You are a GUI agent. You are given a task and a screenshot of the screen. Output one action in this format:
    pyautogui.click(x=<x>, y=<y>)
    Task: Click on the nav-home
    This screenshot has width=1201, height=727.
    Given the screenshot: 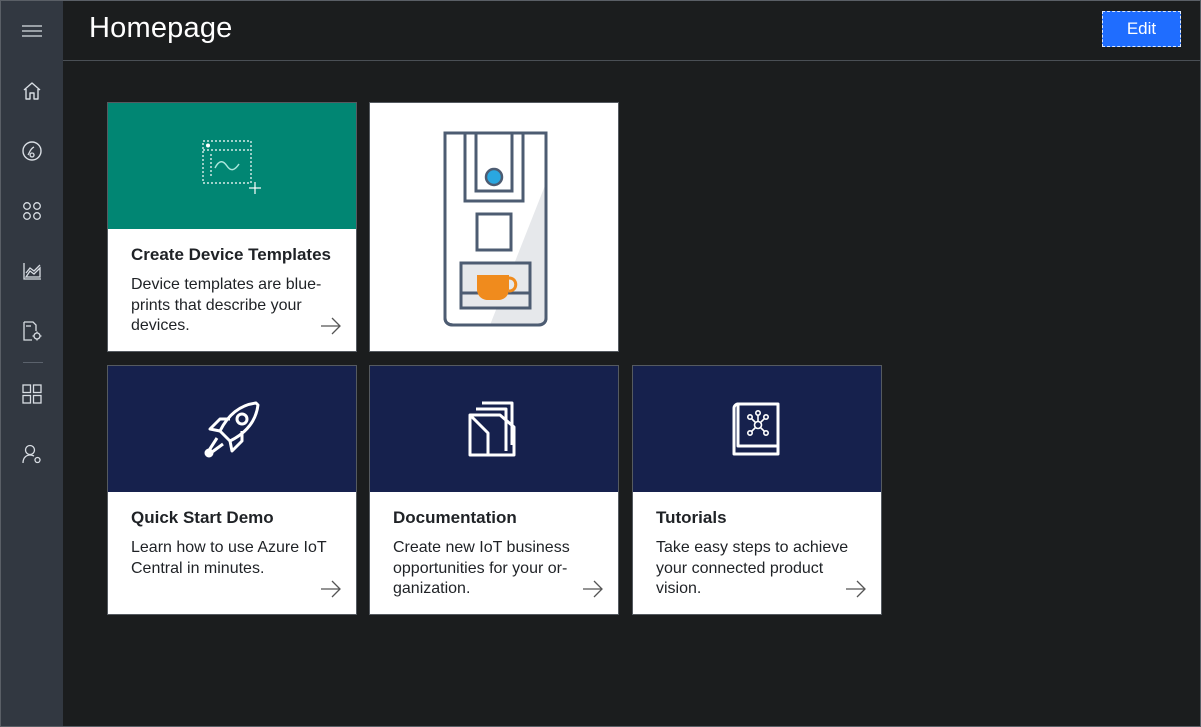 What is the action you would take?
    pyautogui.click(x=32, y=91)
    